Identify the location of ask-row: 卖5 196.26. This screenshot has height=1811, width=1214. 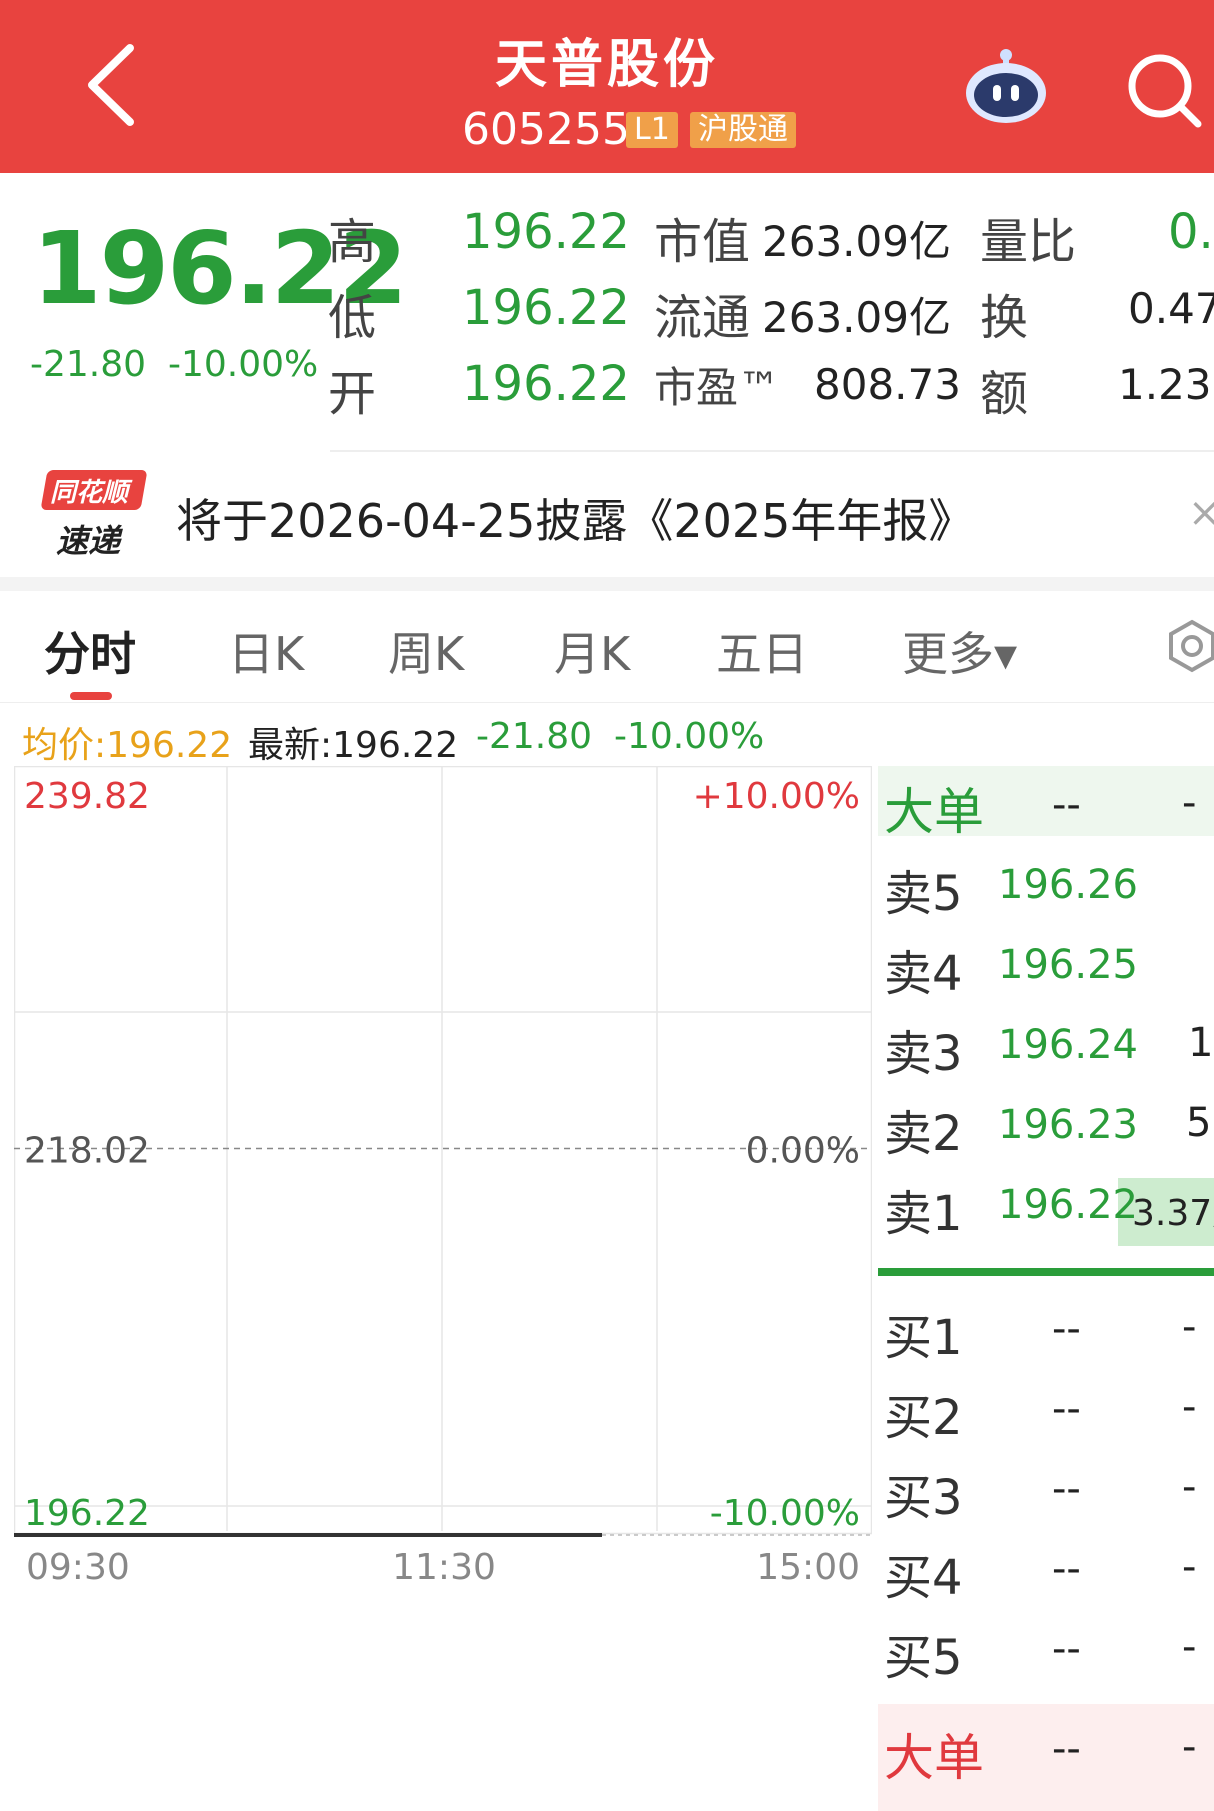
(1046, 884).